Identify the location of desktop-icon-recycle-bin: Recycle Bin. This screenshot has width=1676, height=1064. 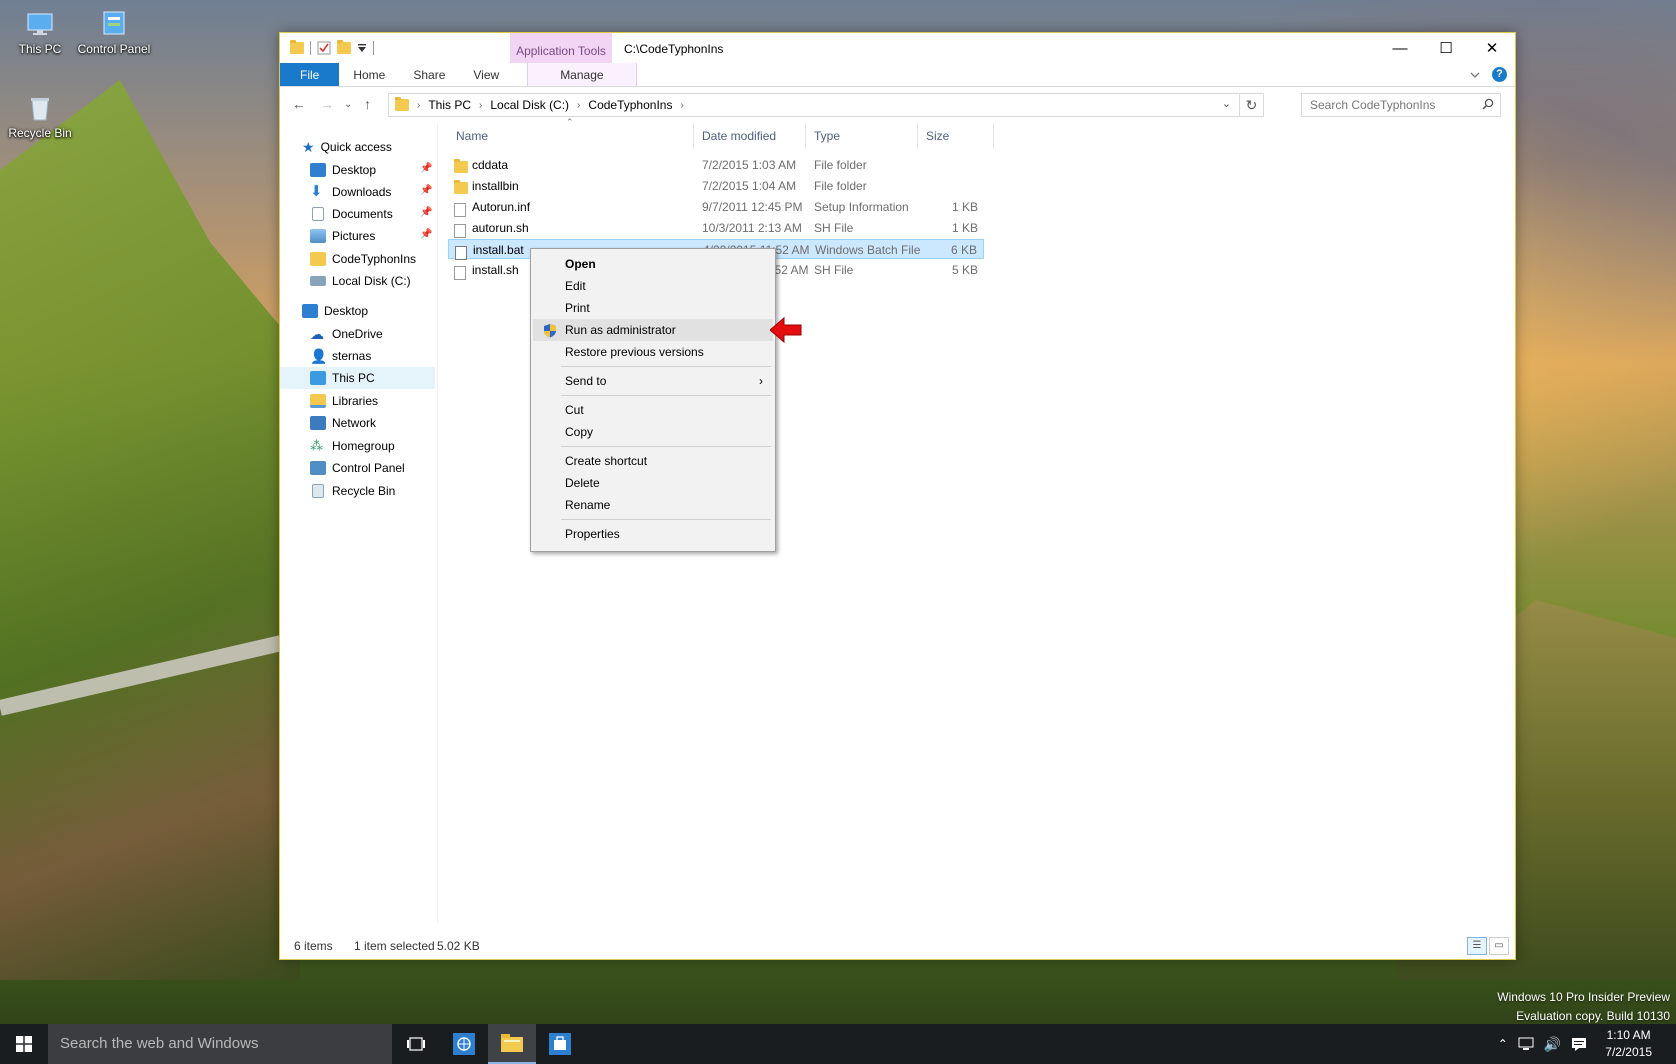
(40, 116).